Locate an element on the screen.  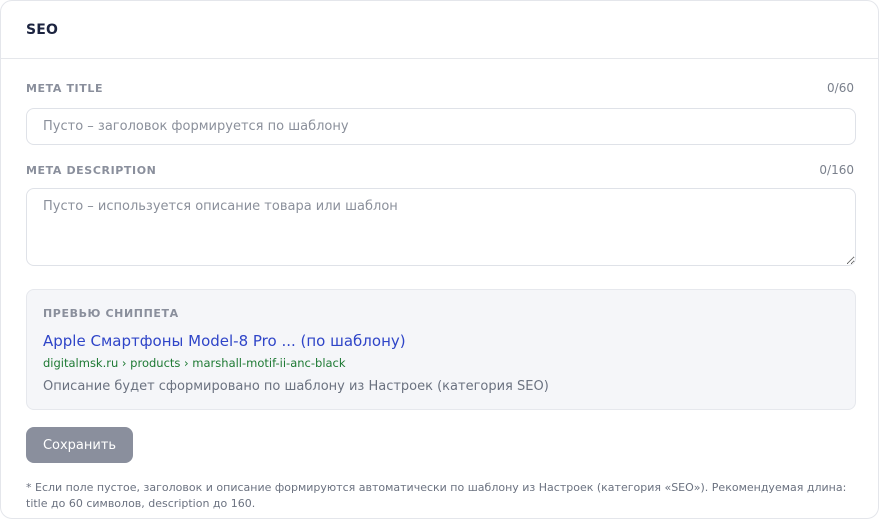
meta-description-label: META DESCRIPTION is located at coordinates (91, 170).